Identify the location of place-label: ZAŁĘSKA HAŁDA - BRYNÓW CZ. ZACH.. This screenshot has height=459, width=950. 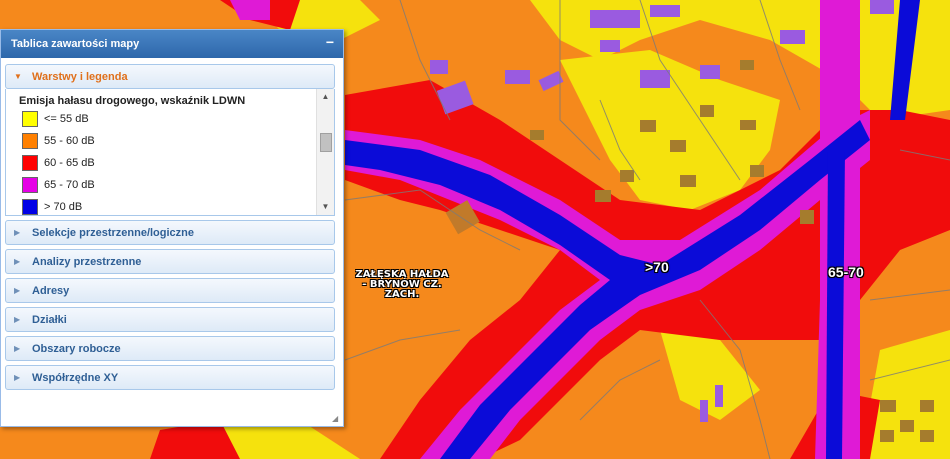
(402, 285).